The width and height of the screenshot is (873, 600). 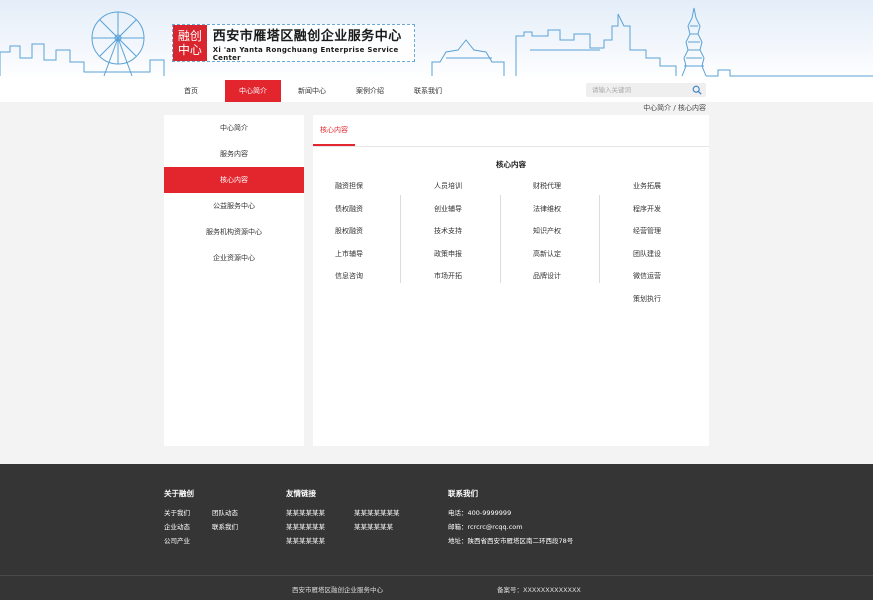 What do you see at coordinates (539, 590) in the screenshot?
I see `icp-number: 备案号：XXXXXXXXXXXXX` at bounding box center [539, 590].